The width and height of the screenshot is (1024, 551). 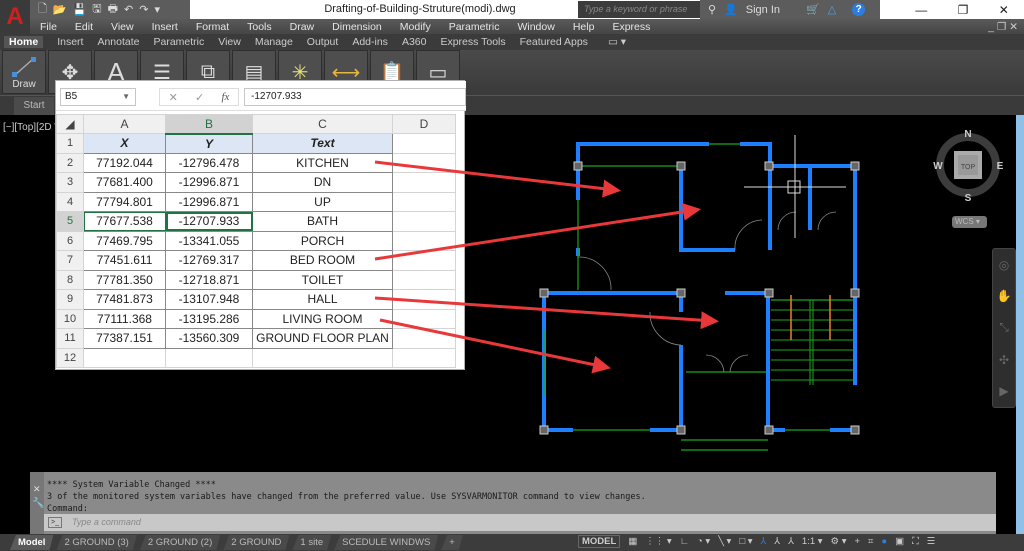 What do you see at coordinates (34, 106) in the screenshot?
I see `tab-start: Start` at bounding box center [34, 106].